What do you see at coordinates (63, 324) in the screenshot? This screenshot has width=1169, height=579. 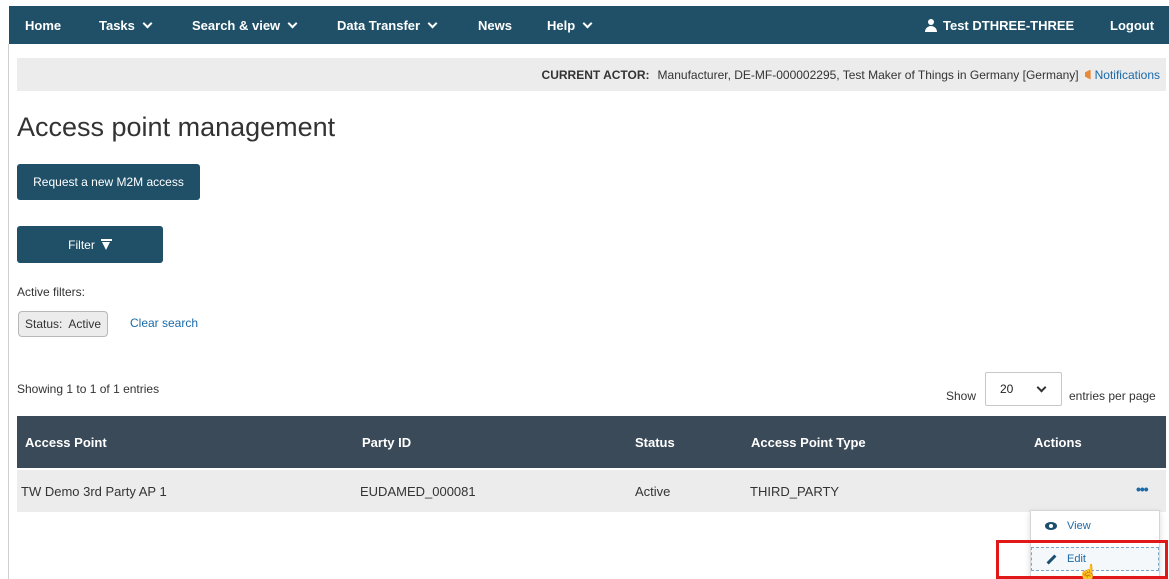 I see `status-filter-chip: Status: Active` at bounding box center [63, 324].